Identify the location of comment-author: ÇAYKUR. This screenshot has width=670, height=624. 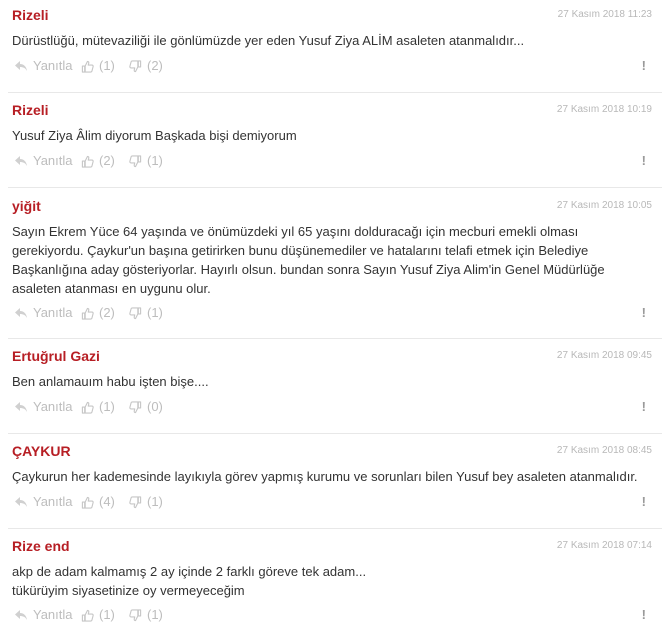
(41, 451).